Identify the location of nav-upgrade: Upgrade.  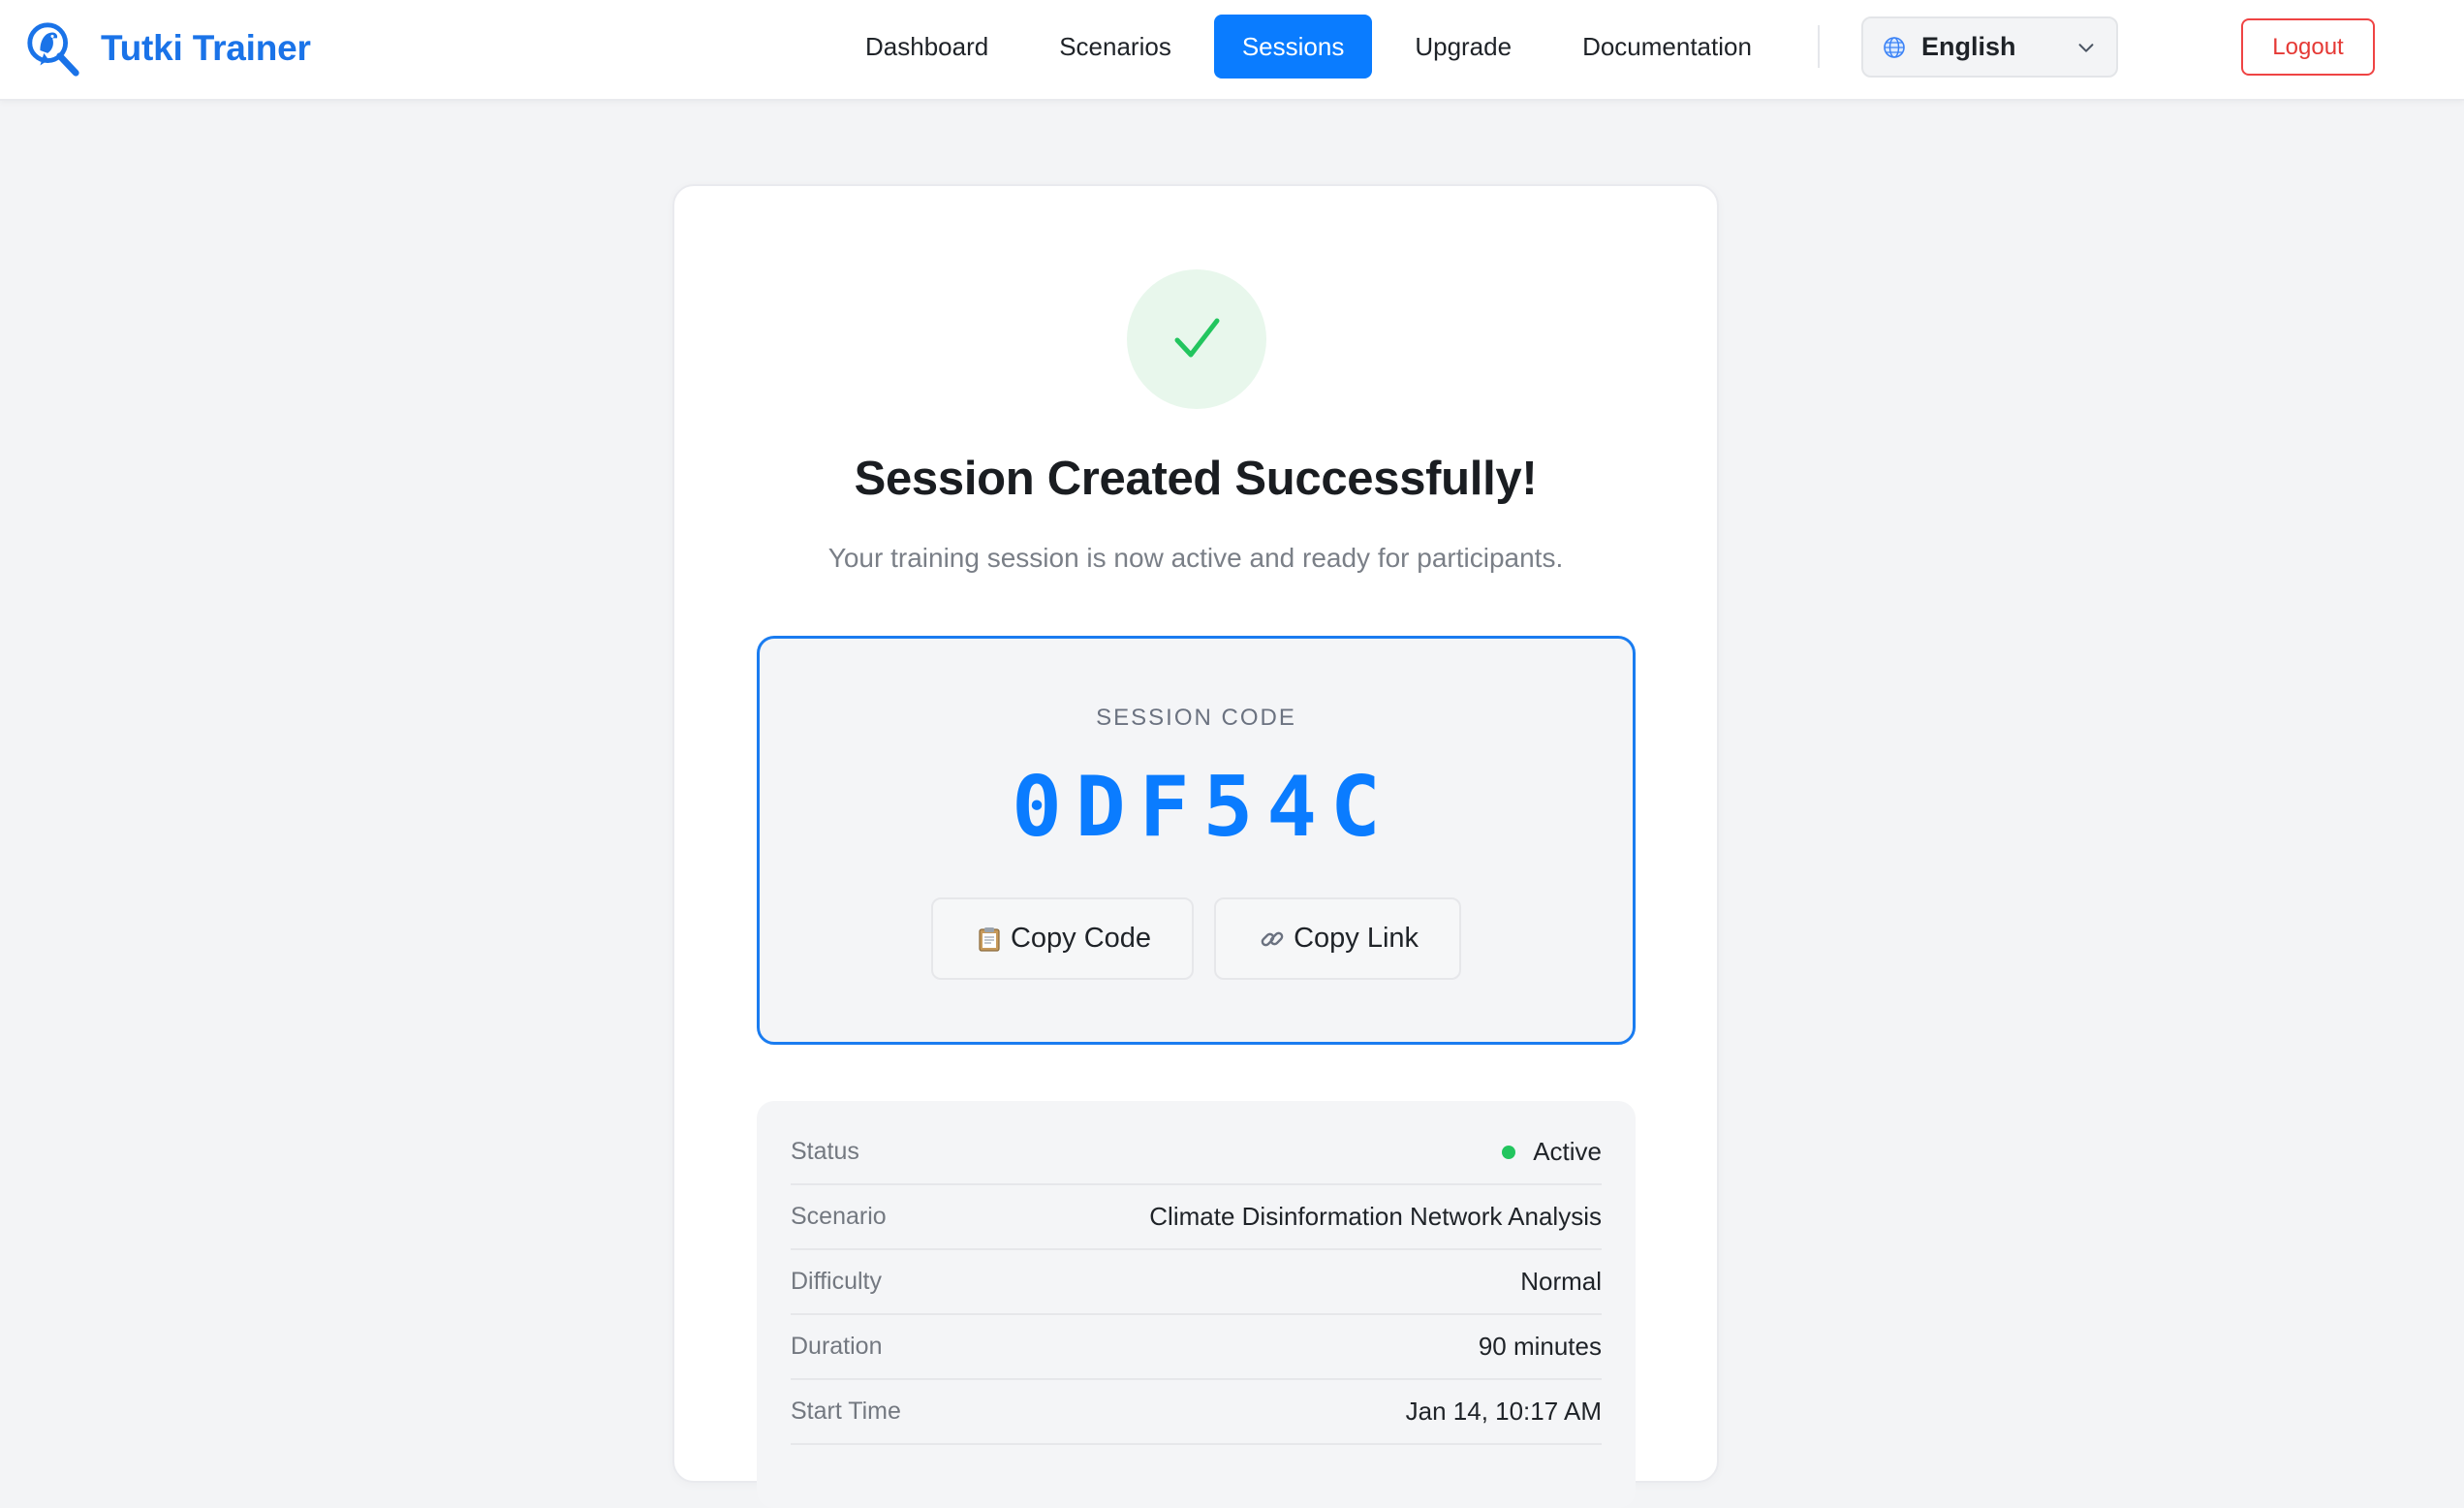
(1463, 47).